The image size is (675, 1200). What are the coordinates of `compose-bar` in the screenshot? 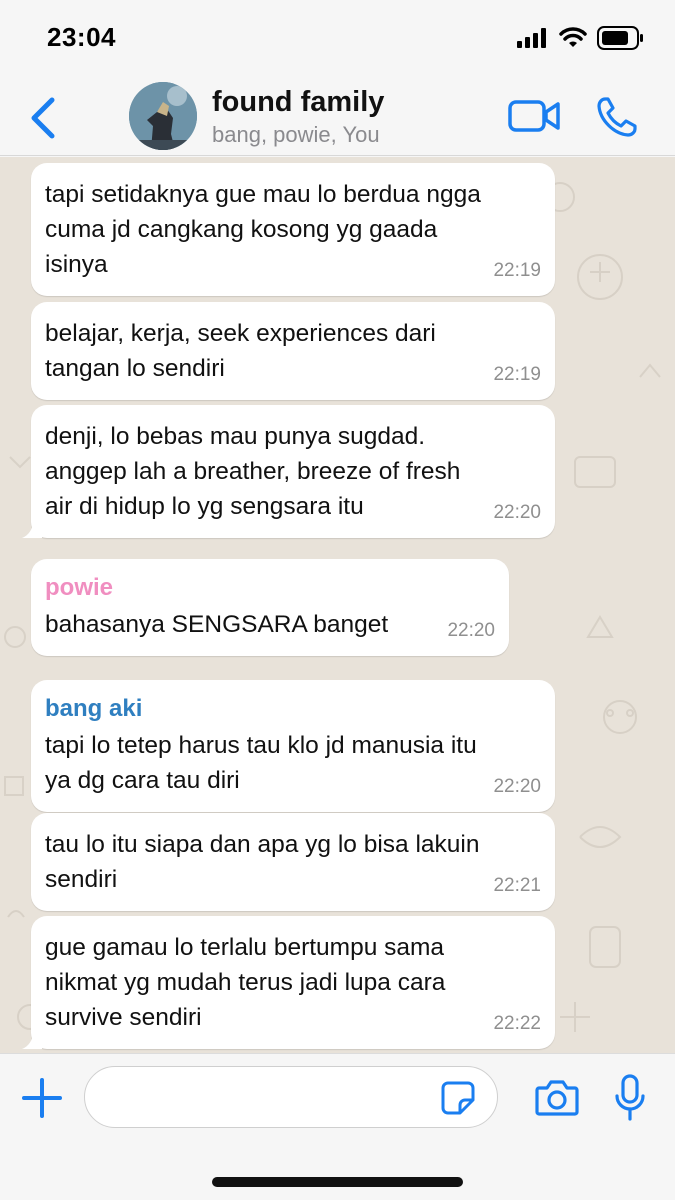 It's located at (337, 1126).